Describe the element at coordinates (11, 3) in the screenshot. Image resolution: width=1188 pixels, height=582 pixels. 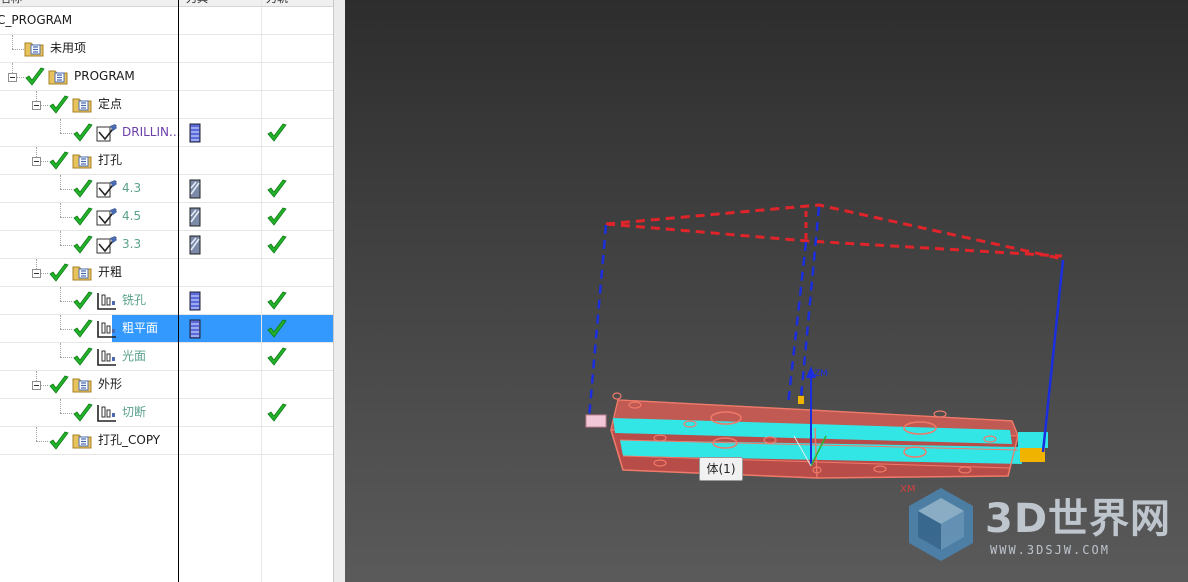
I see `column-name-header: 名称` at that location.